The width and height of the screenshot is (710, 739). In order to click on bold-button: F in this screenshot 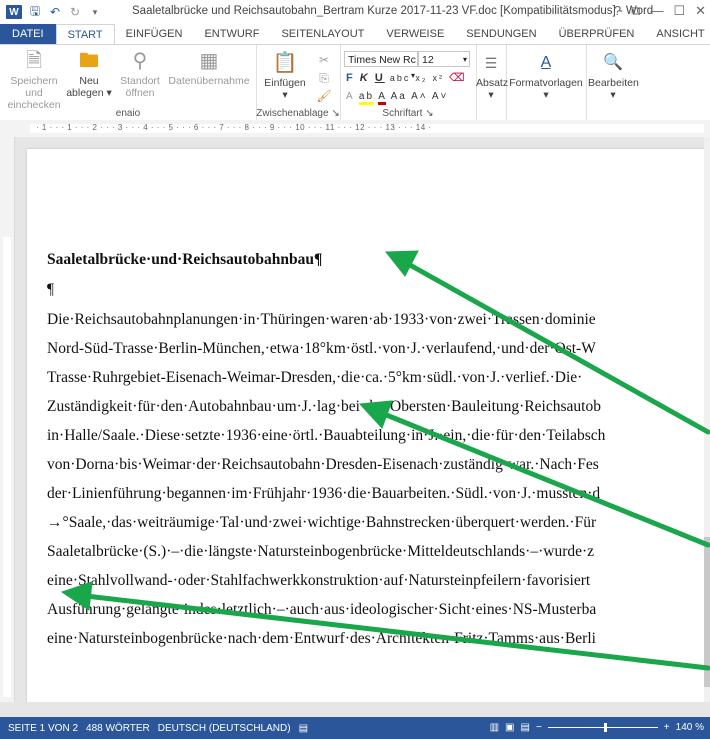, I will do `click(350, 78)`.